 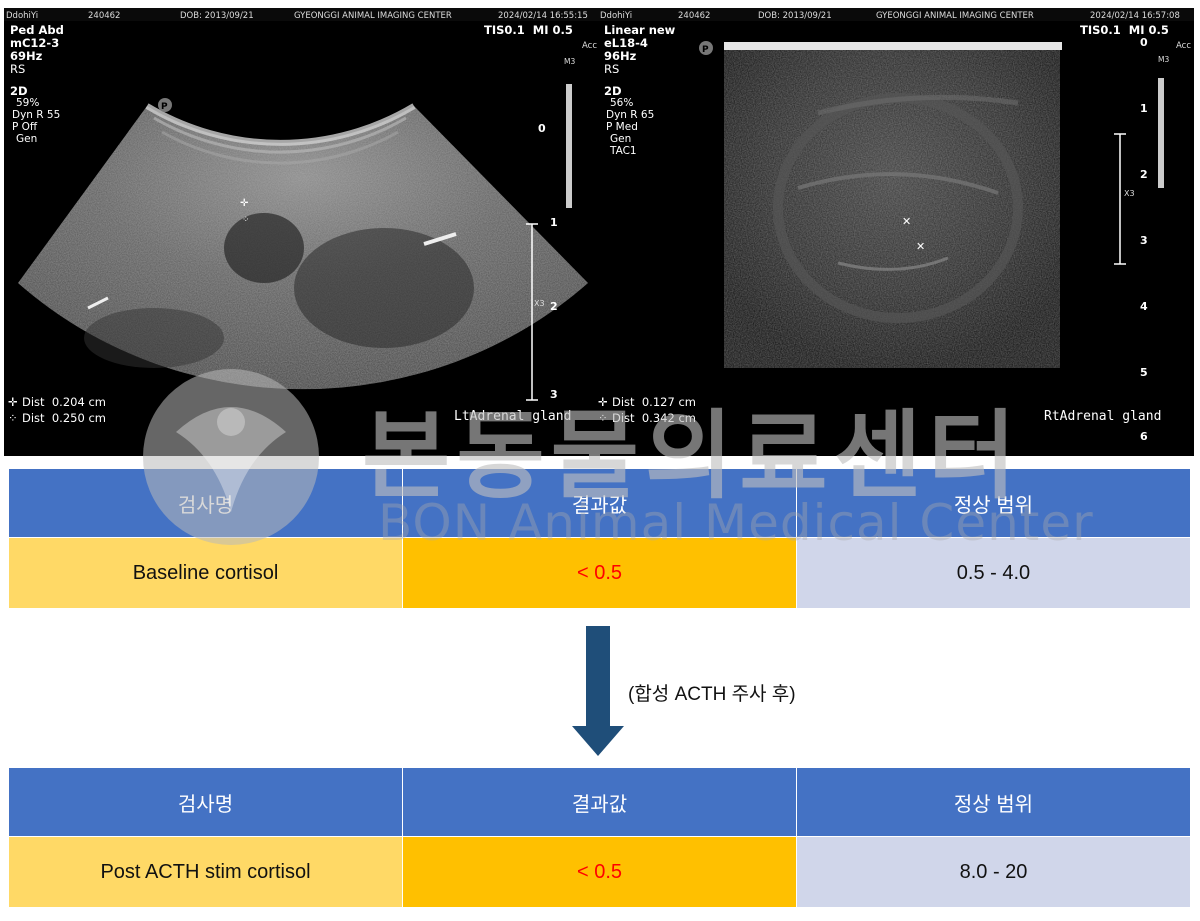 What do you see at coordinates (1103, 416) in the screenshot?
I see `organ-label: RtAdrenal gland` at bounding box center [1103, 416].